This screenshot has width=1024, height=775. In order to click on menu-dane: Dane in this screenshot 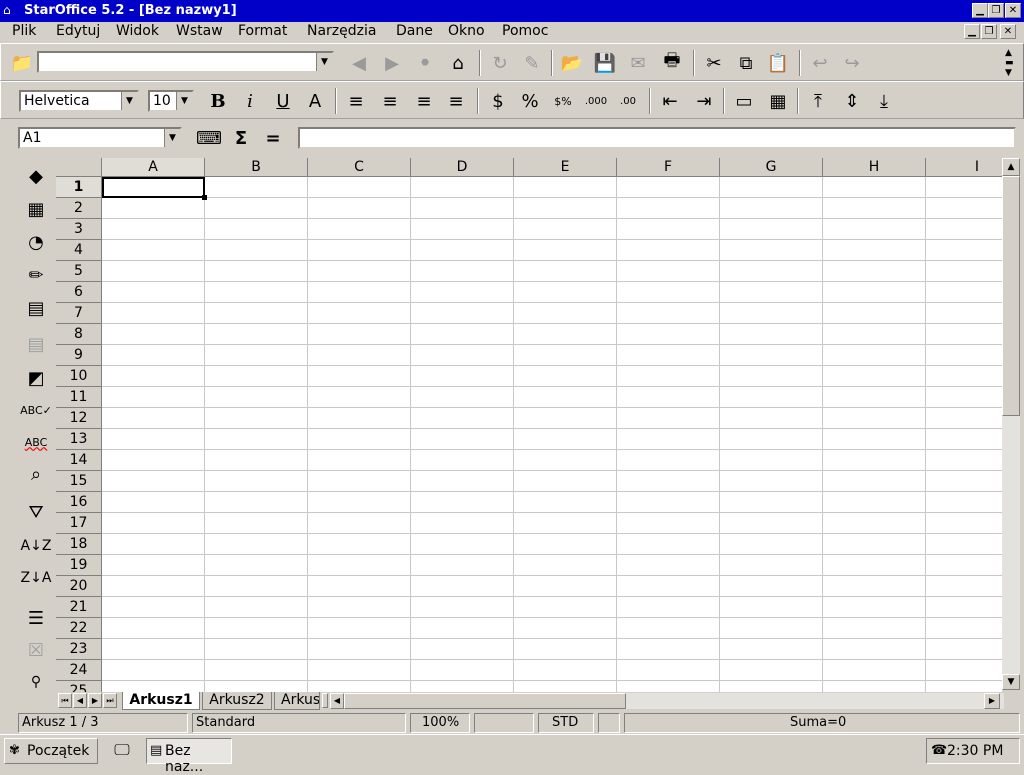, I will do `click(414, 31)`.